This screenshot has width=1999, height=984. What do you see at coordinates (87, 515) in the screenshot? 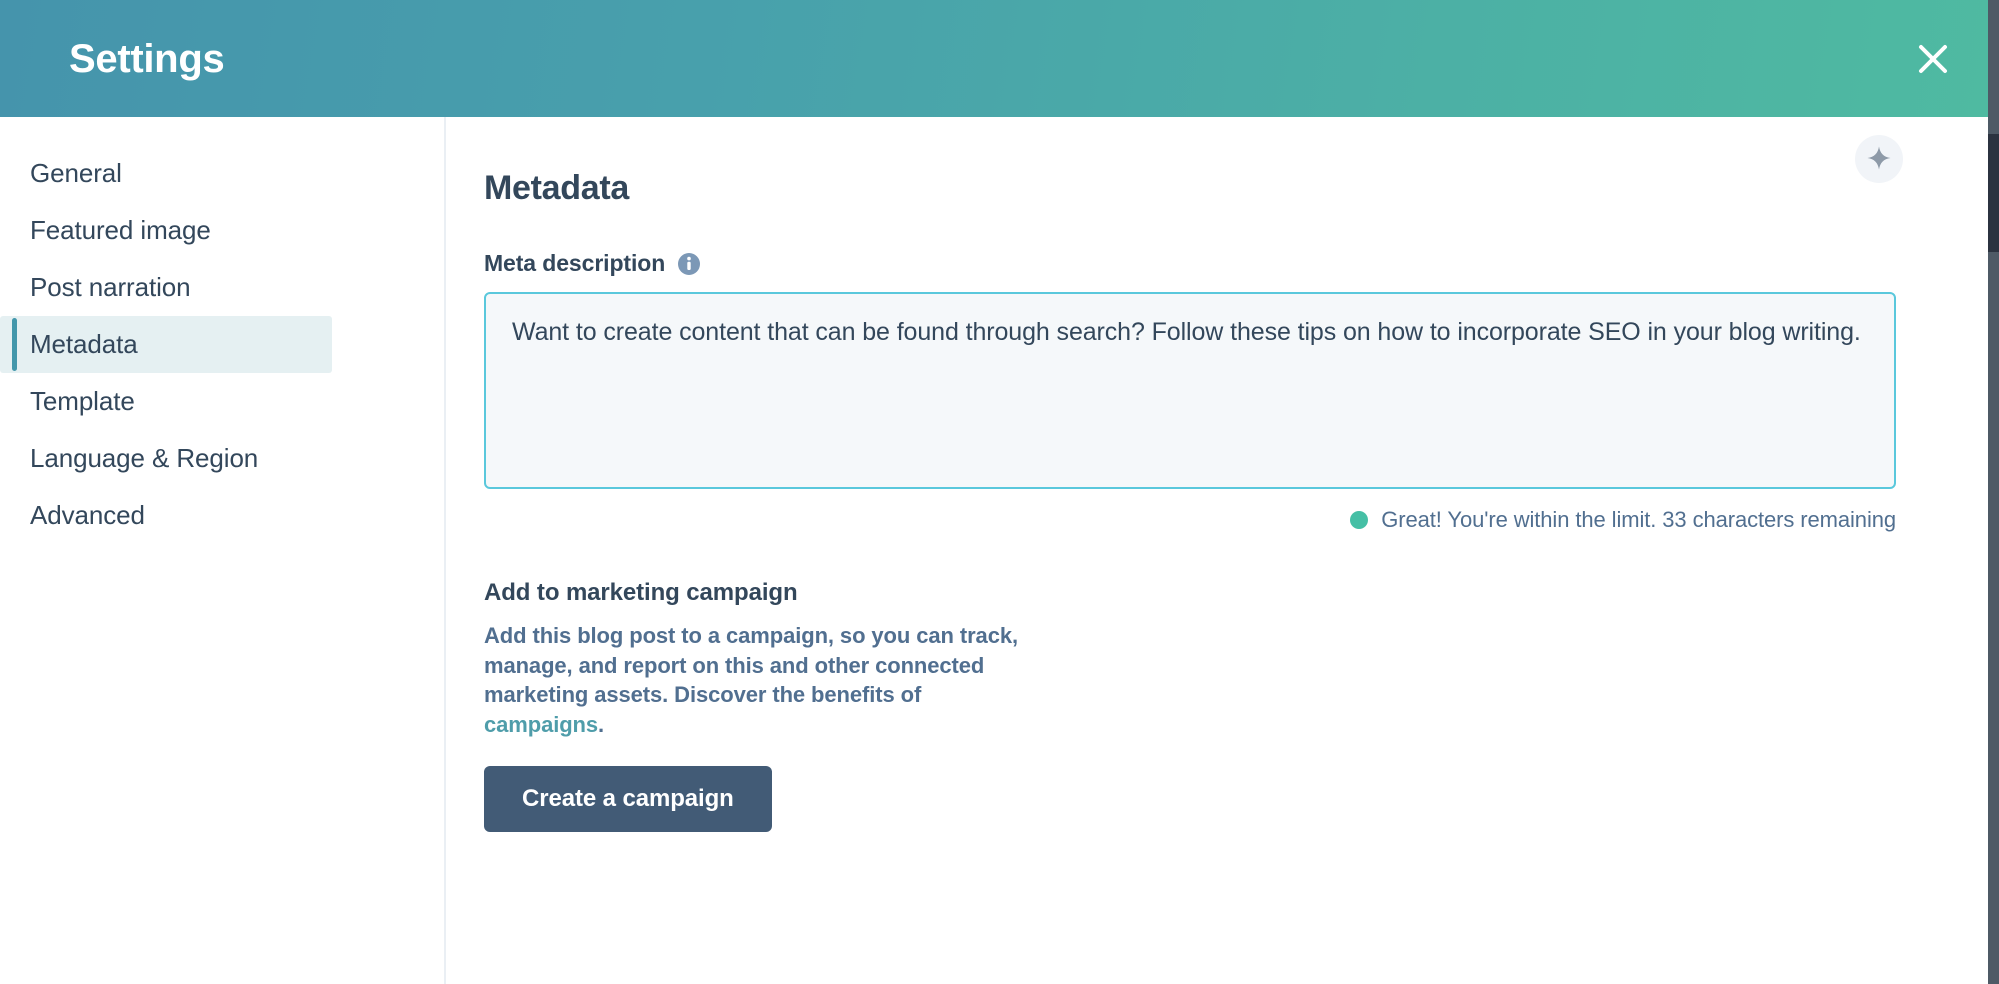
I see `sidebar-item-label: Advanced` at bounding box center [87, 515].